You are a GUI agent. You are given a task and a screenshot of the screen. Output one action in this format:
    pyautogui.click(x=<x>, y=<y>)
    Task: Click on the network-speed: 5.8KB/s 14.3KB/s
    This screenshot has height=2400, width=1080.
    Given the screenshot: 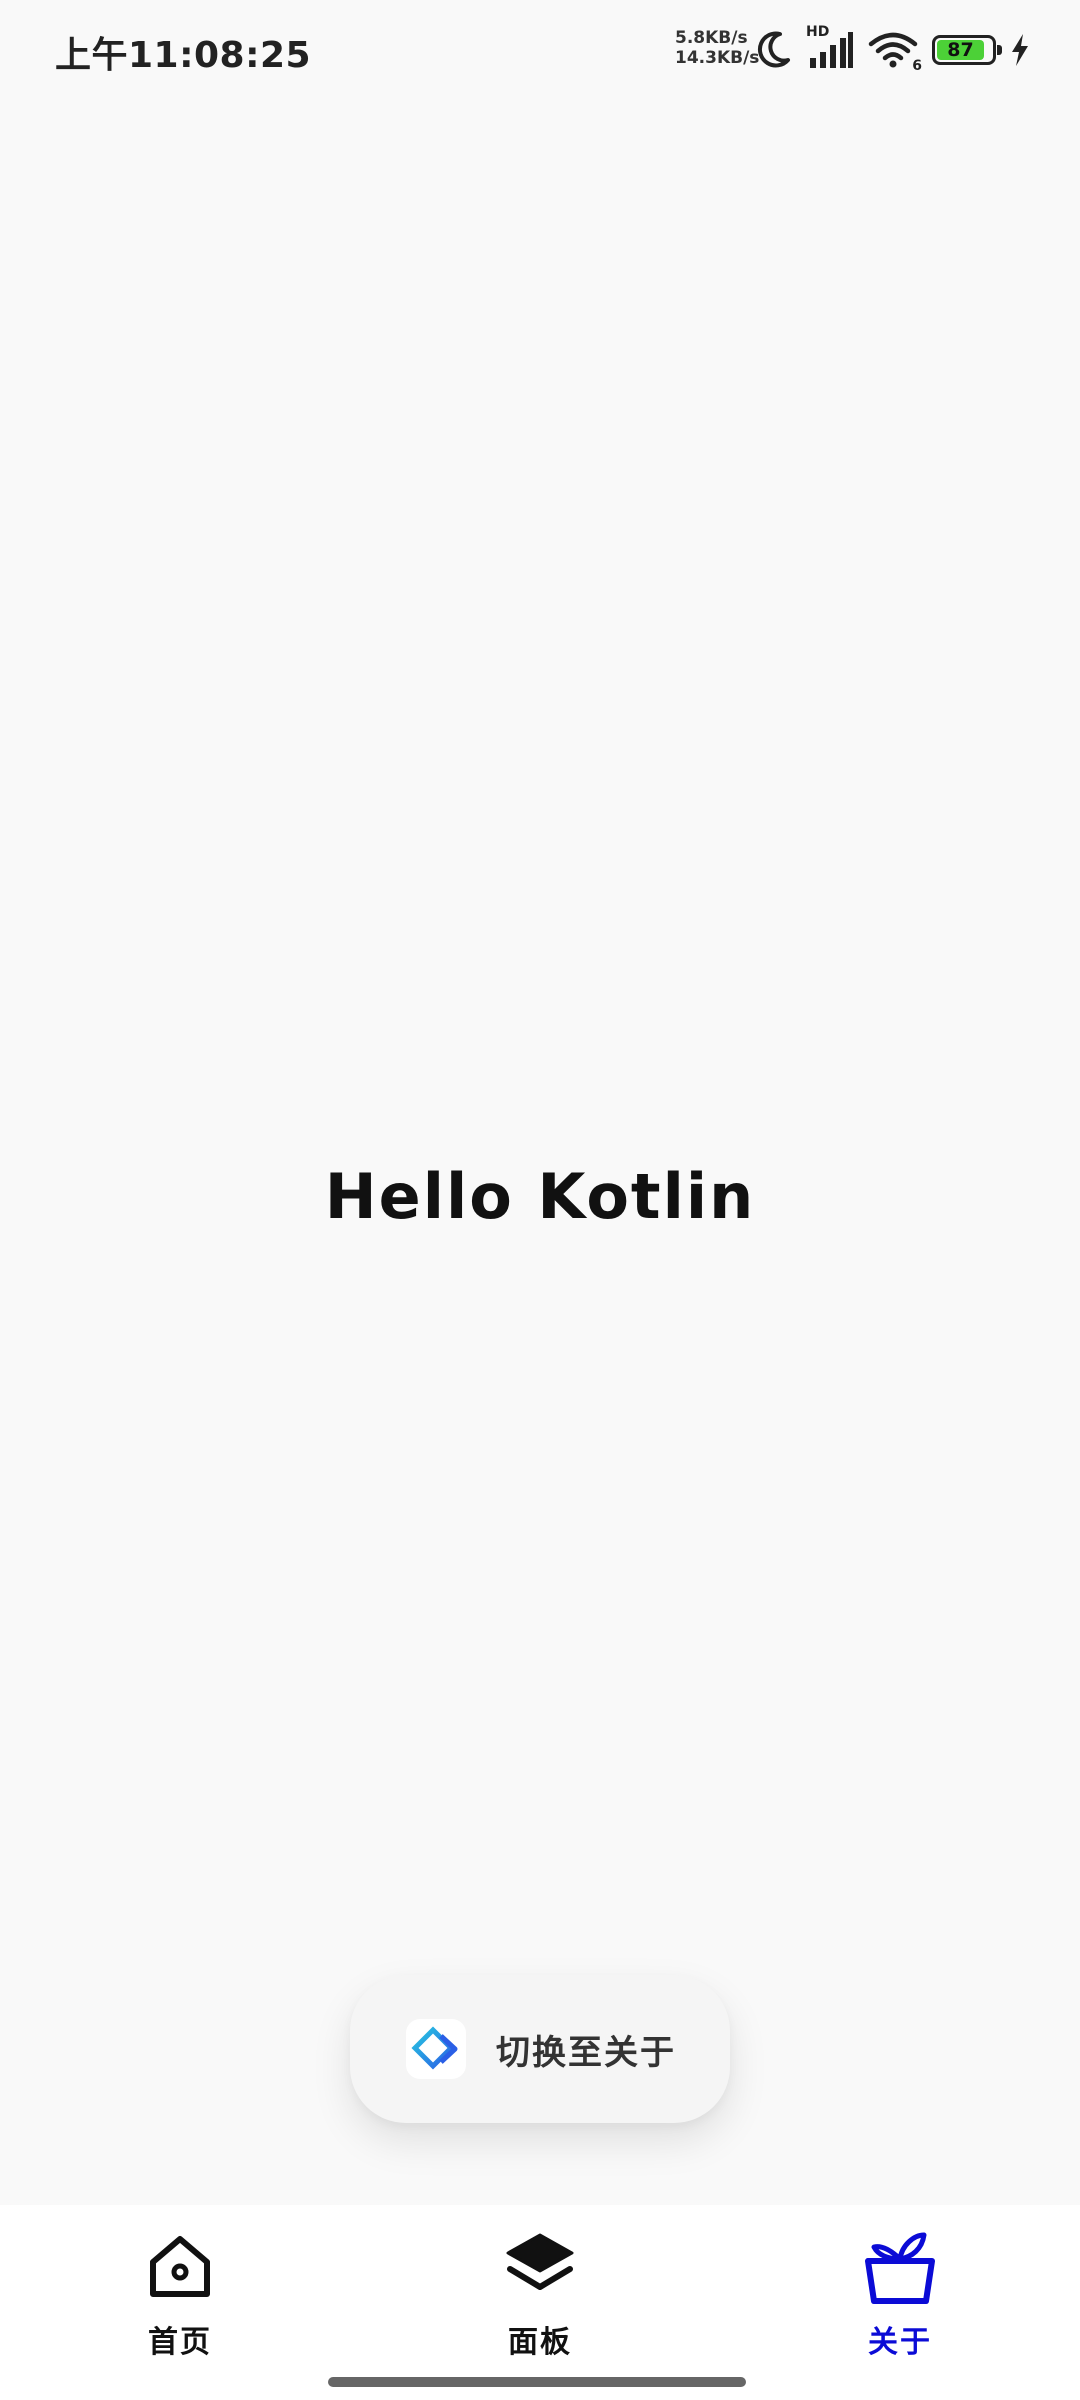 What is the action you would take?
    pyautogui.click(x=717, y=48)
    